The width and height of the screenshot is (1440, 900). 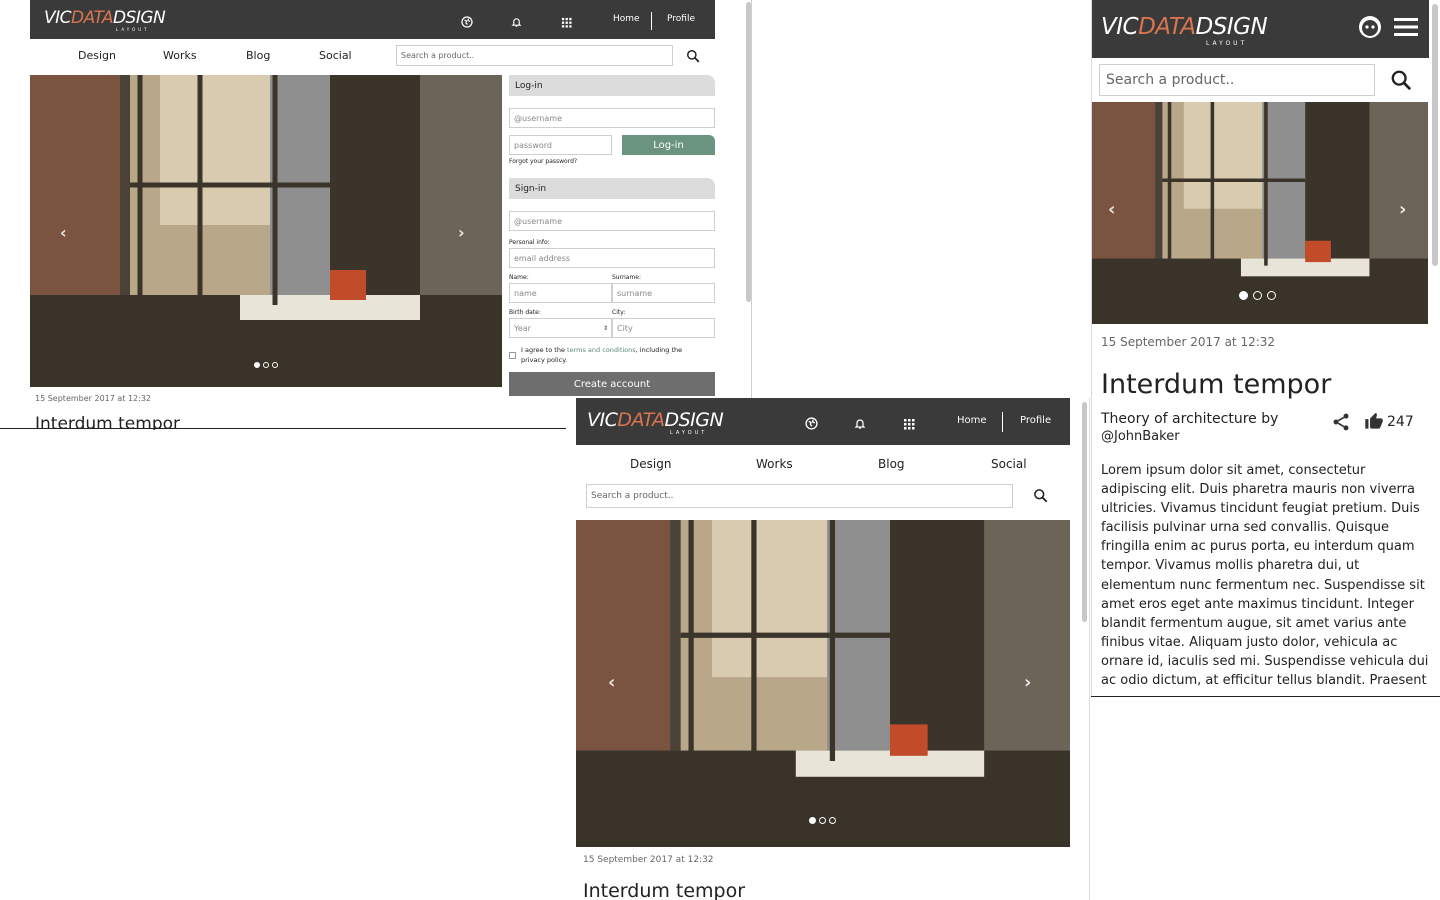 I want to click on login-button: Log-in, so click(x=668, y=145).